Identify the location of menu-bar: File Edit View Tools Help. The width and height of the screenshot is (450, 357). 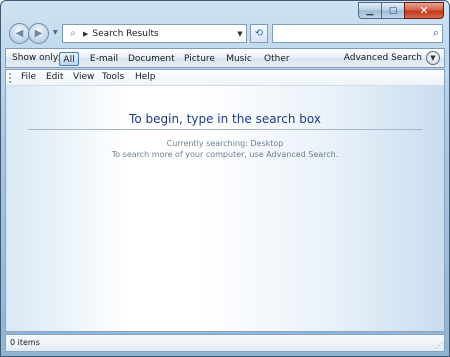
(225, 78).